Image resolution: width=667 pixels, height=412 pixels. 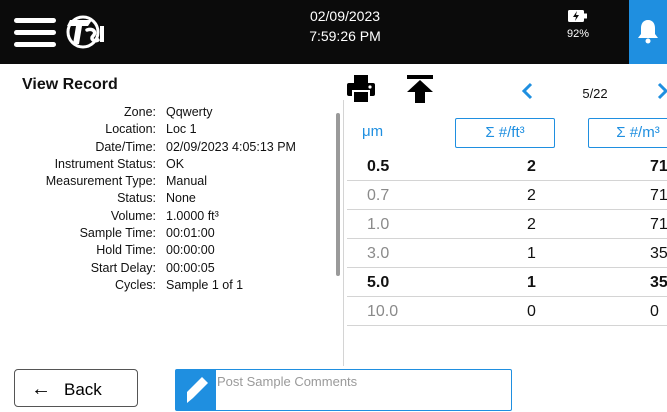 What do you see at coordinates (205, 284) in the screenshot?
I see `detail-value: Sample 1 of 1` at bounding box center [205, 284].